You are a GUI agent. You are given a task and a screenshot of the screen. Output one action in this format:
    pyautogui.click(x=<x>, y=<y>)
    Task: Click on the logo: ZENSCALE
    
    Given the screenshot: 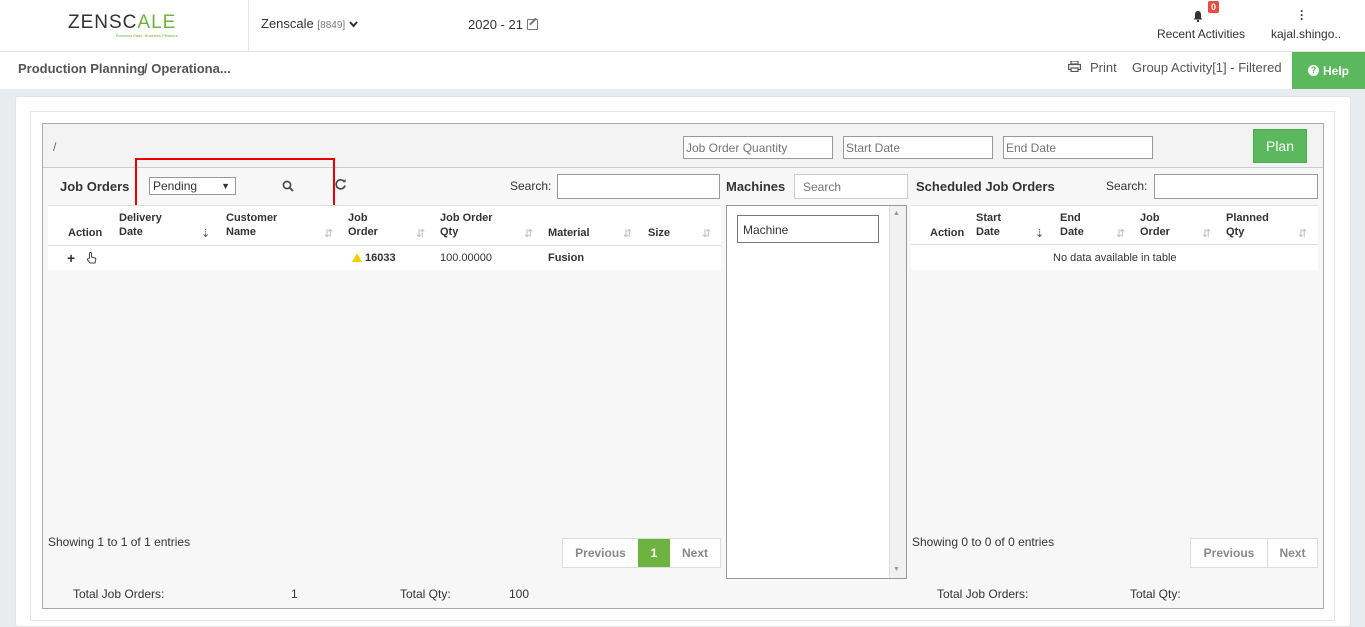 What is the action you would take?
    pyautogui.click(x=122, y=23)
    